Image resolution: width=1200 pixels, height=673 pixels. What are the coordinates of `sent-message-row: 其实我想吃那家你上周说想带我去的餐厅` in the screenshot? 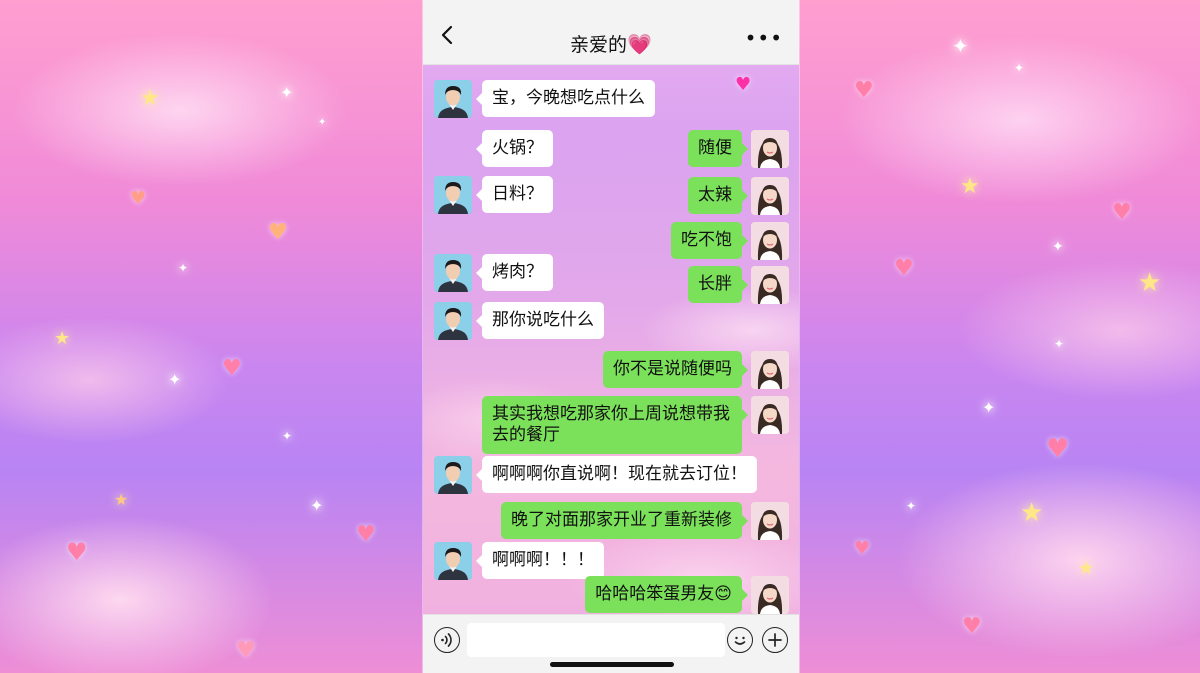 It's located at (611, 425).